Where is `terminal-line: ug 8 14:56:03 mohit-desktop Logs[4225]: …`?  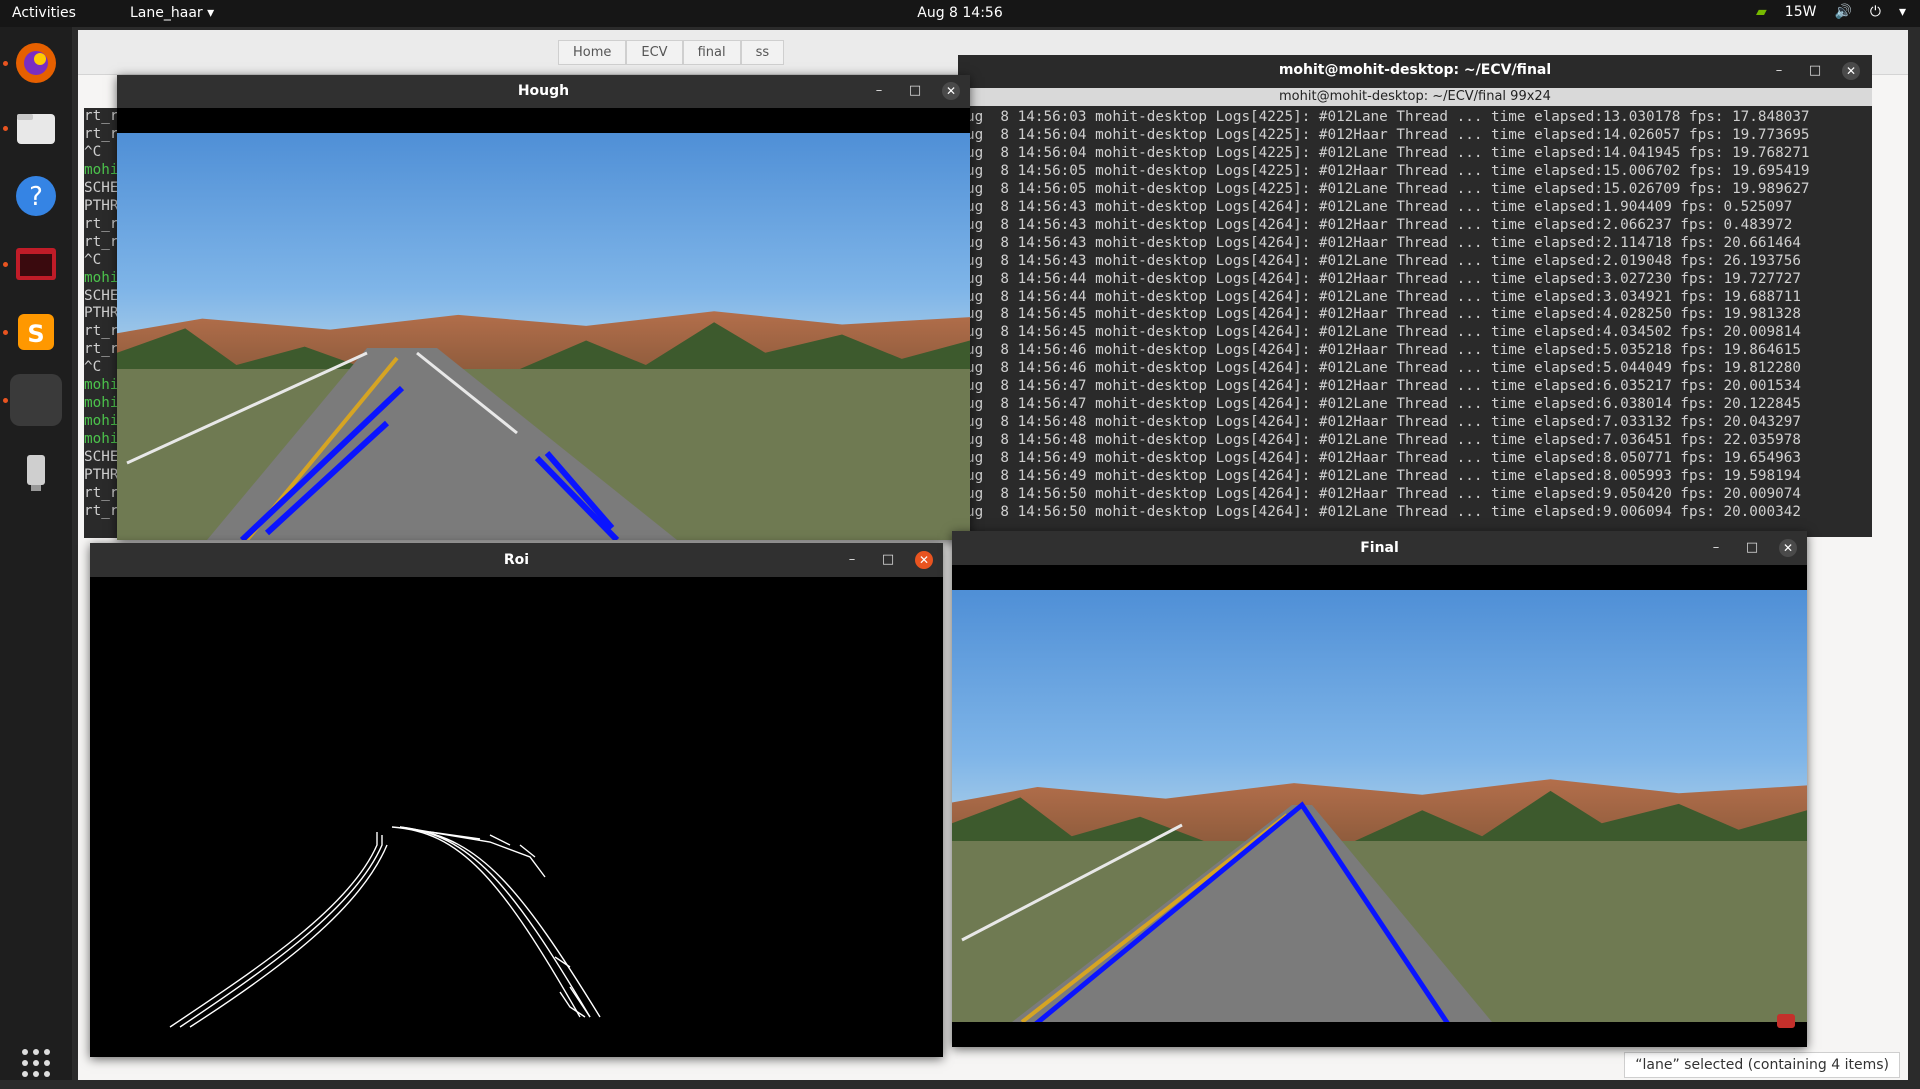 terminal-line: ug 8 14:56:03 mohit-desktop Logs[4225]: … is located at coordinates (1388, 117).